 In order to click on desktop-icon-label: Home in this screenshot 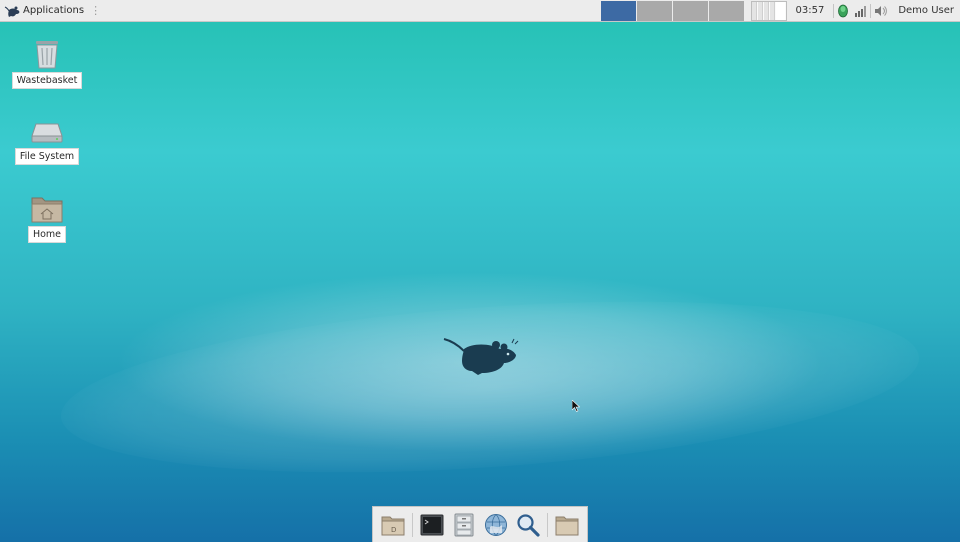, I will do `click(47, 234)`.